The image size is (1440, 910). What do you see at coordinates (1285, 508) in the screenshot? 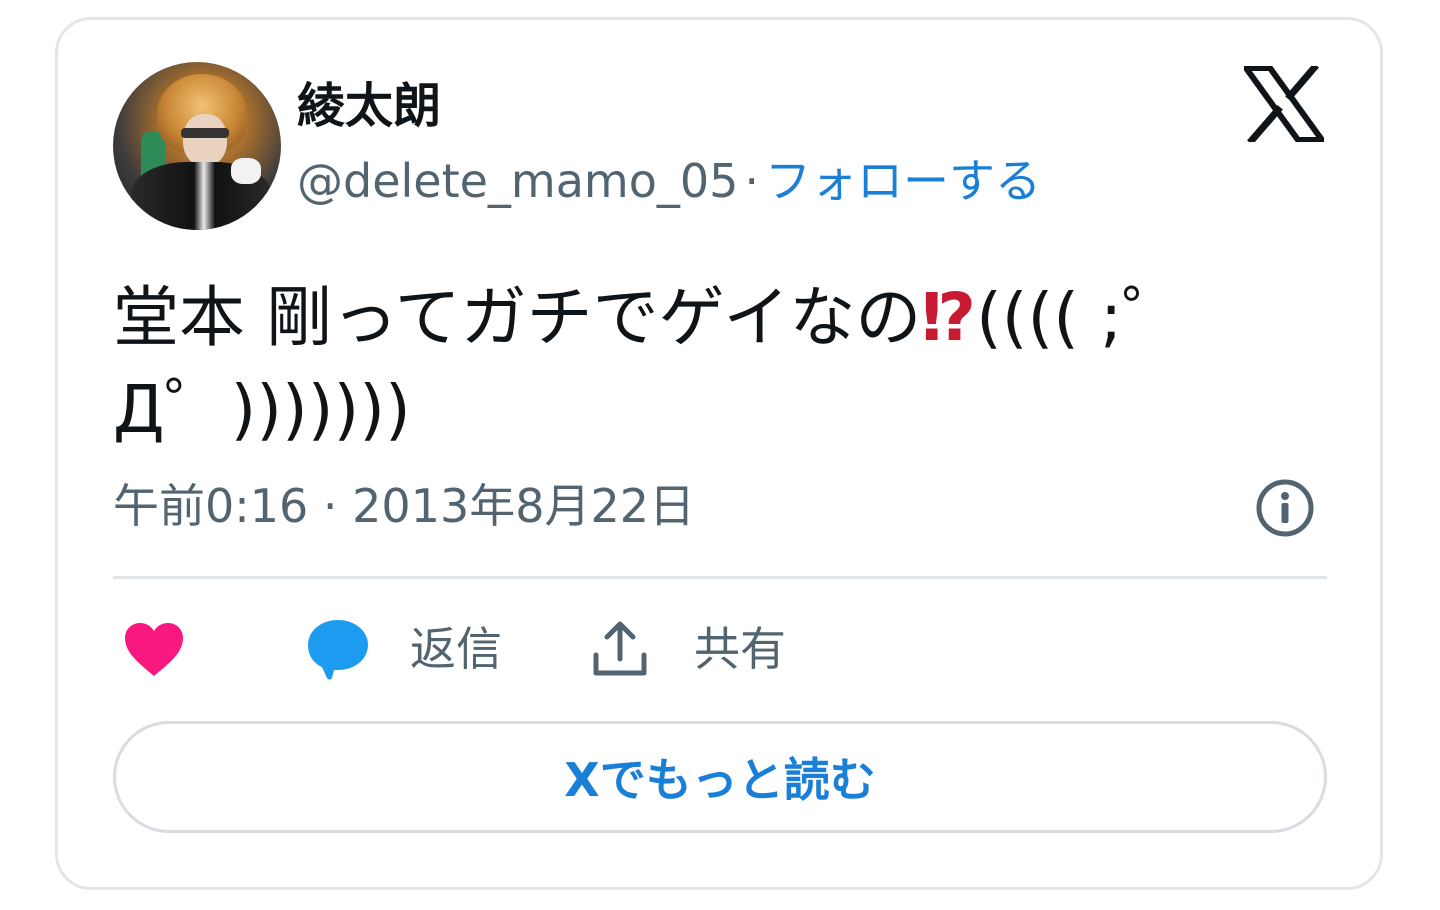
I see `info-icon` at bounding box center [1285, 508].